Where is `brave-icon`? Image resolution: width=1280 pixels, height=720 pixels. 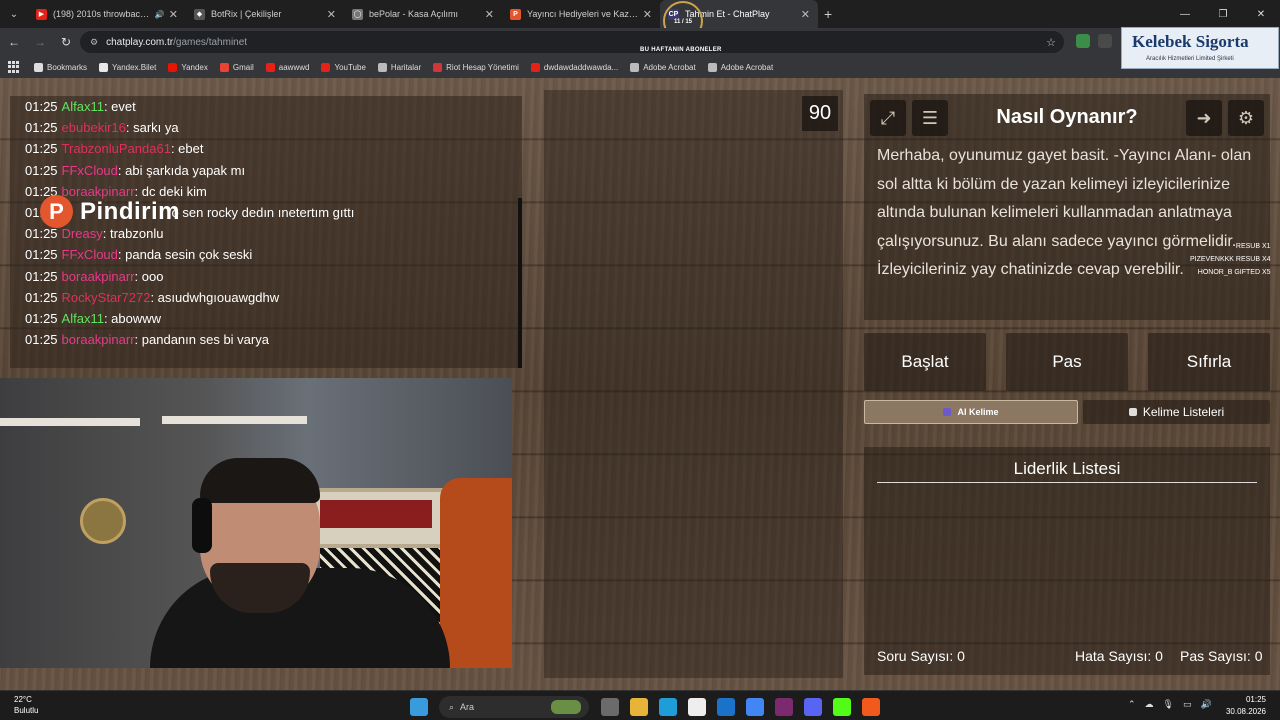
brave-icon is located at coordinates (871, 707).